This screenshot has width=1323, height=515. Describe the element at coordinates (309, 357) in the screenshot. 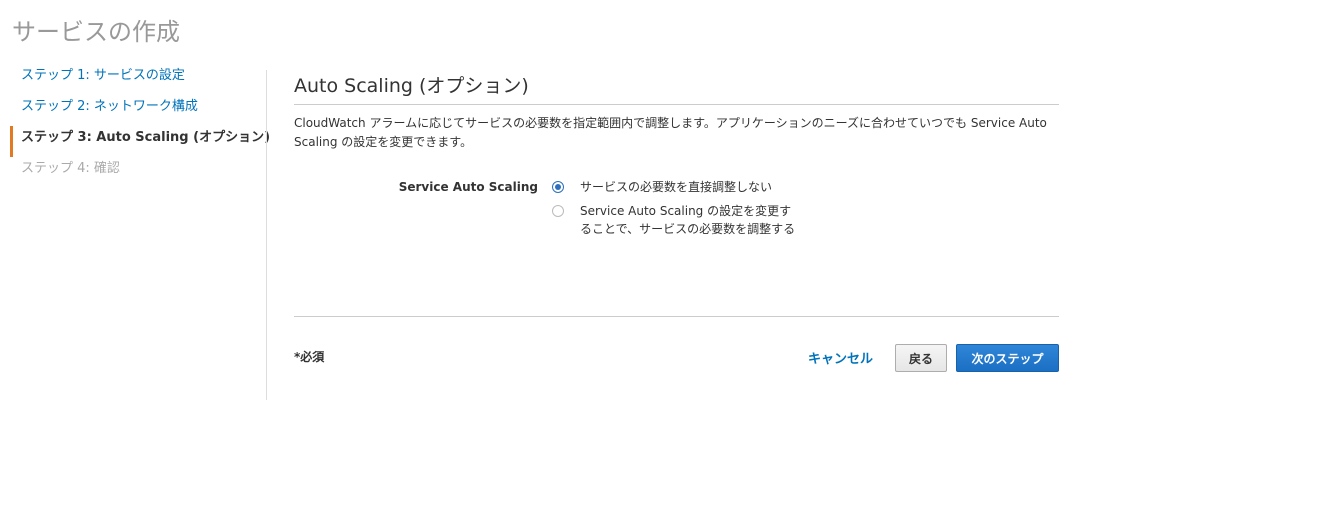

I see `required-note: *必須` at that location.